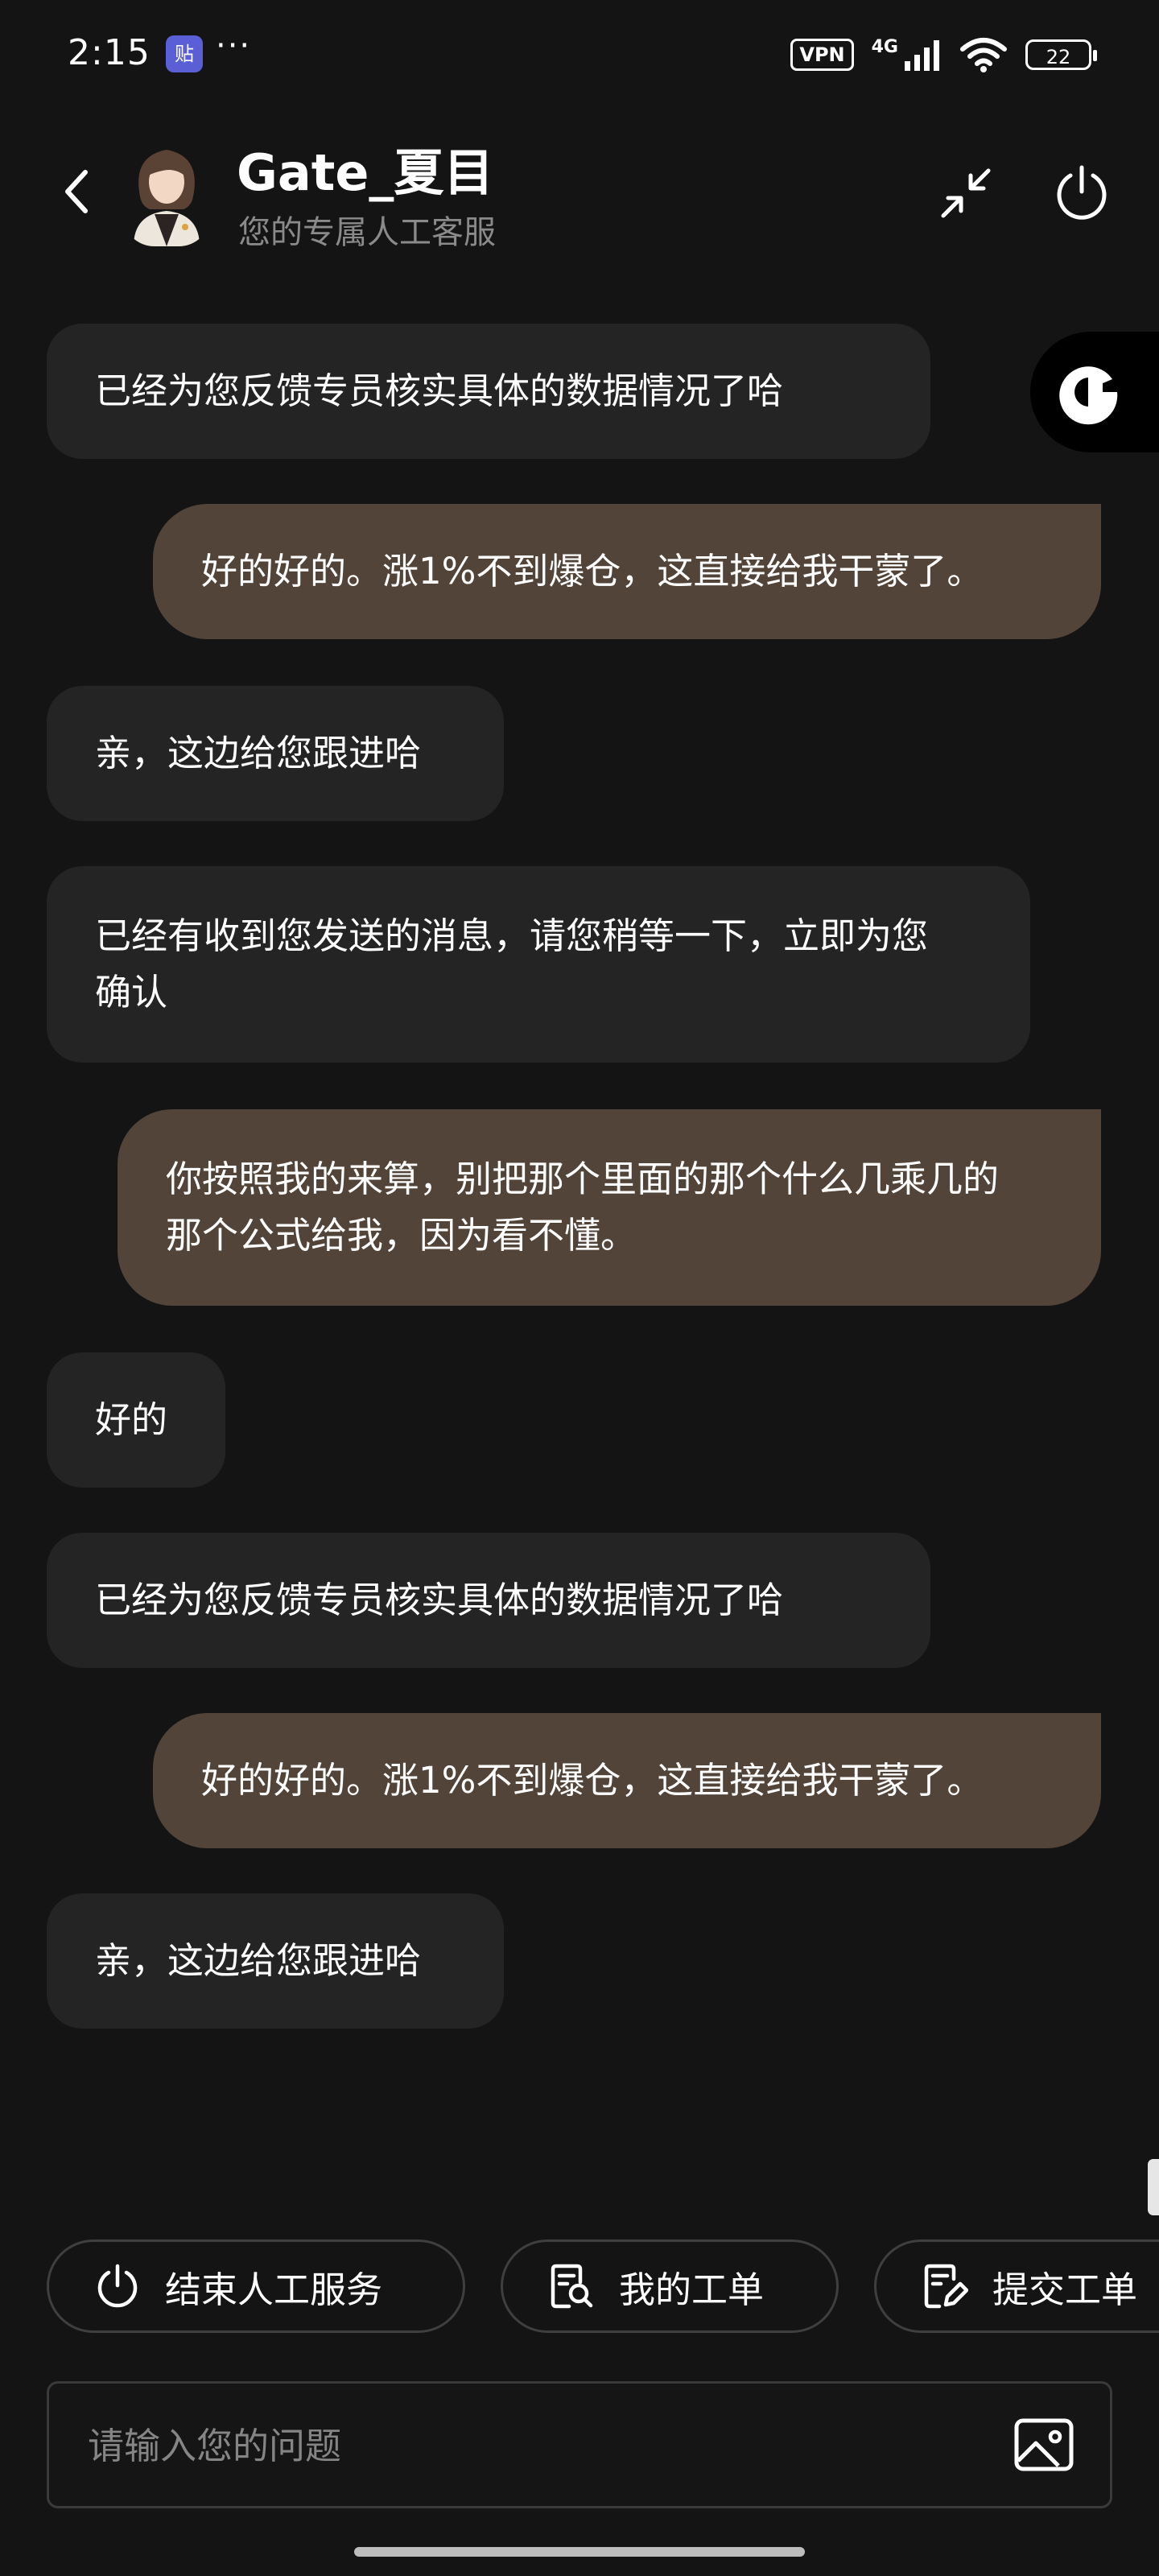  Describe the element at coordinates (77, 191) in the screenshot. I see `back-icon` at that location.